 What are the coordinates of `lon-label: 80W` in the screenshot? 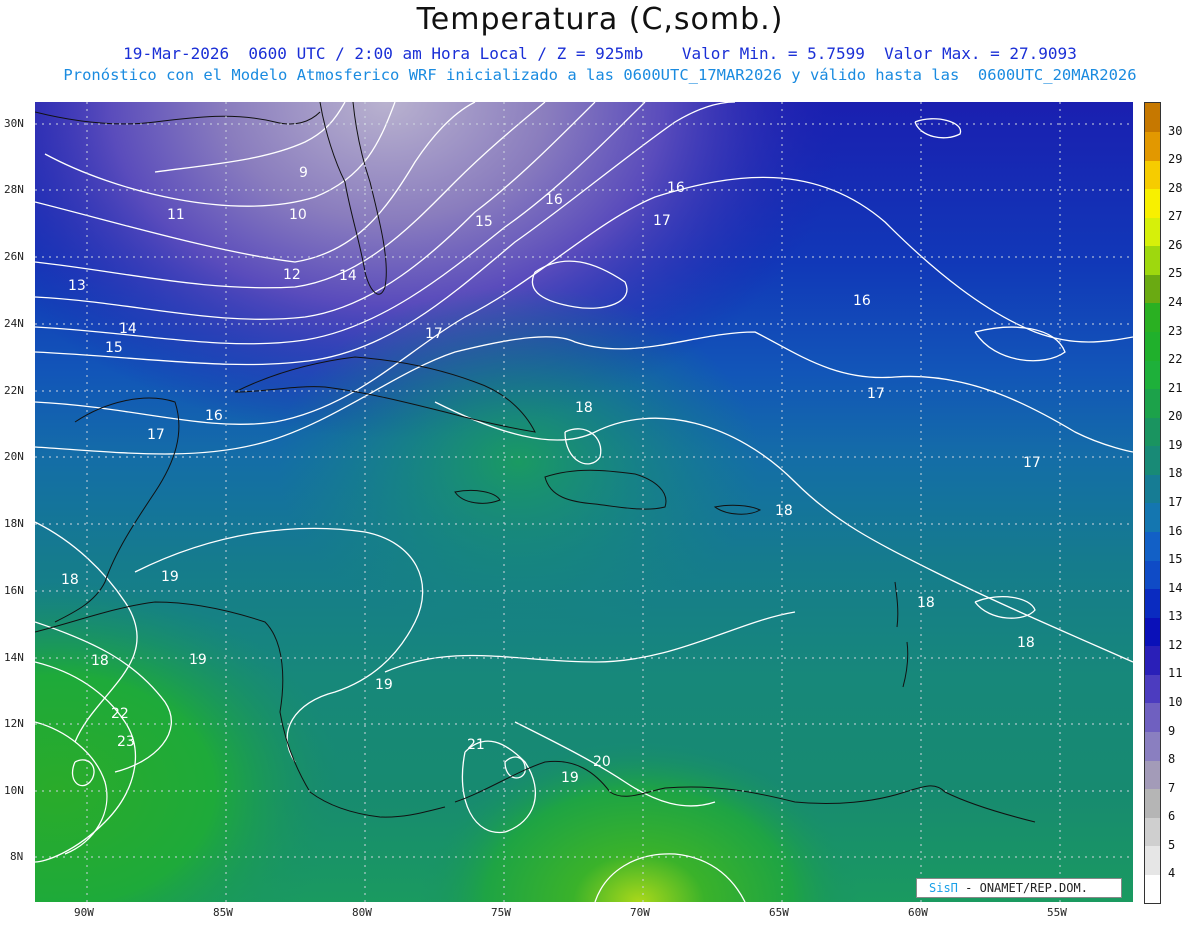 It's located at (362, 912).